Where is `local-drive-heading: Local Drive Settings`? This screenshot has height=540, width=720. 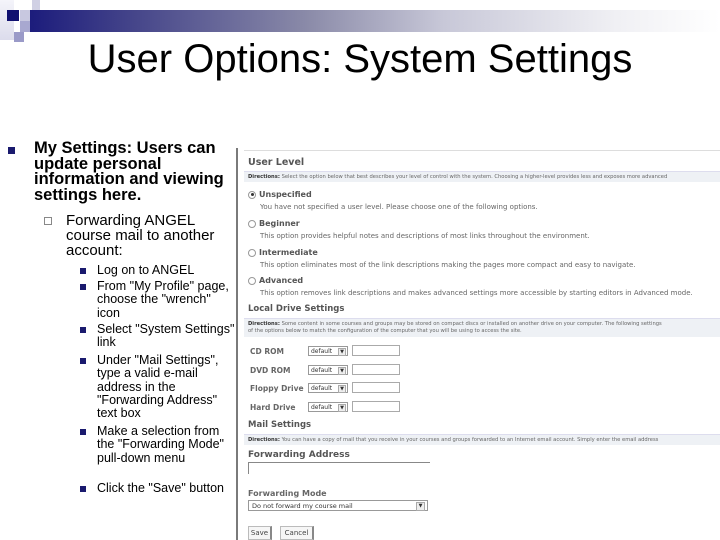 local-drive-heading: Local Drive Settings is located at coordinates (296, 309).